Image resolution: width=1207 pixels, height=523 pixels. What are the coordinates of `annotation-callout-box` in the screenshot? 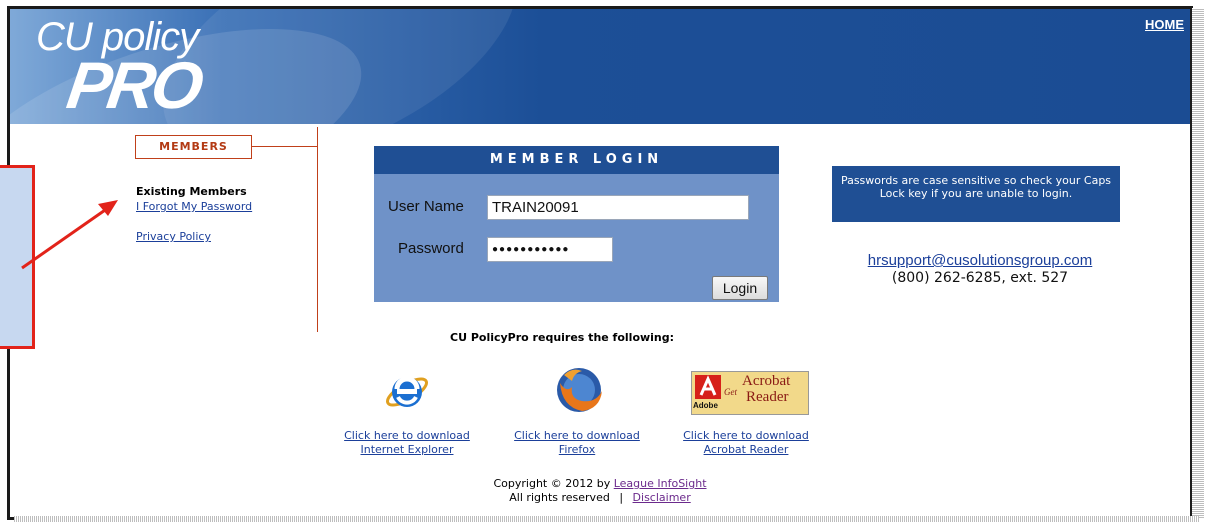 It's located at (17, 257).